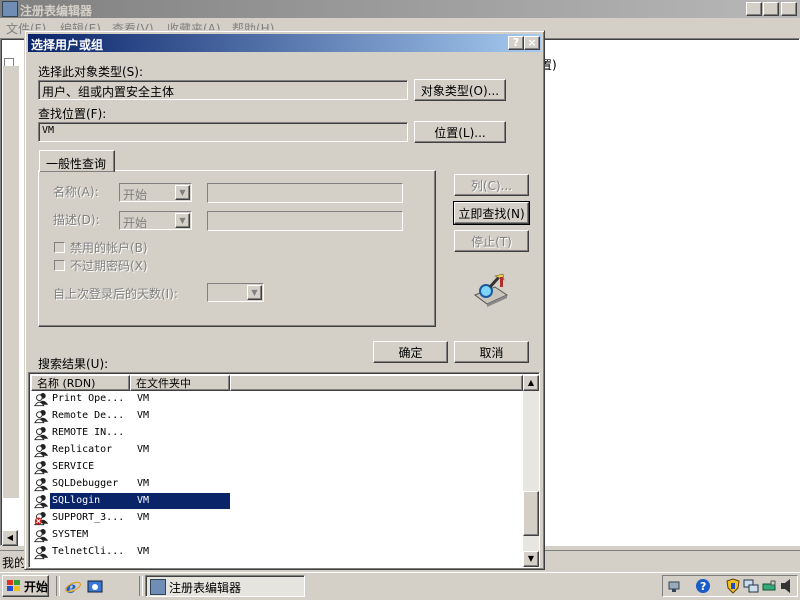 The image size is (800, 600). What do you see at coordinates (277, 535) in the screenshot?
I see `list-item: SYSTEM` at bounding box center [277, 535].